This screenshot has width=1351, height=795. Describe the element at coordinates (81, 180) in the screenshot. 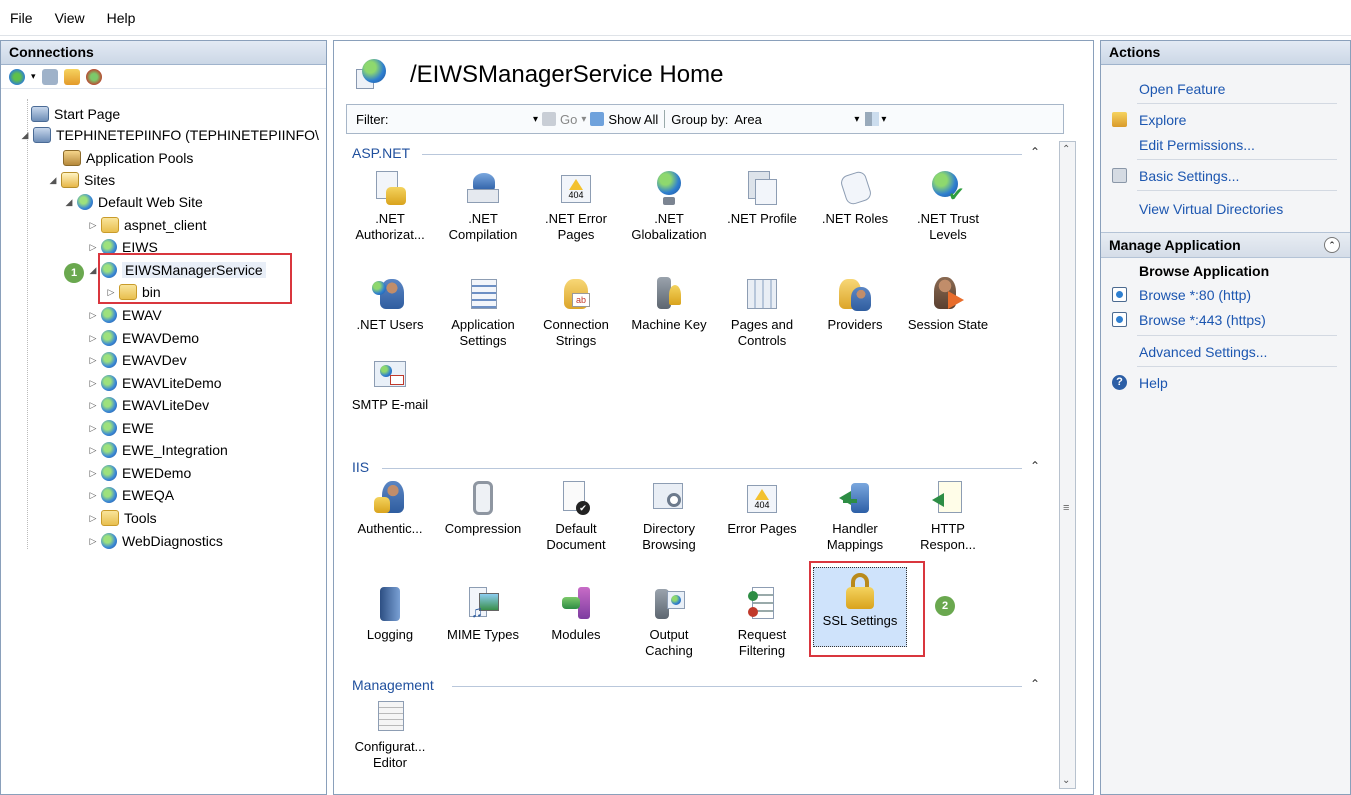

I see `tree-sites: ◢ Sites` at that location.